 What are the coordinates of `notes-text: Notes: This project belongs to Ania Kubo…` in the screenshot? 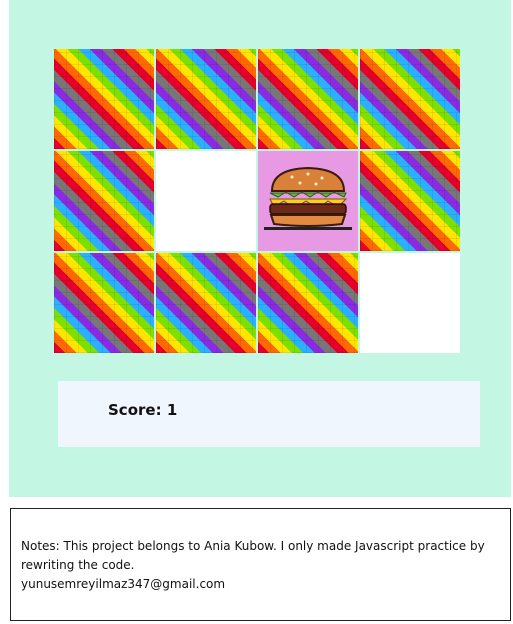 It's located at (253, 555).